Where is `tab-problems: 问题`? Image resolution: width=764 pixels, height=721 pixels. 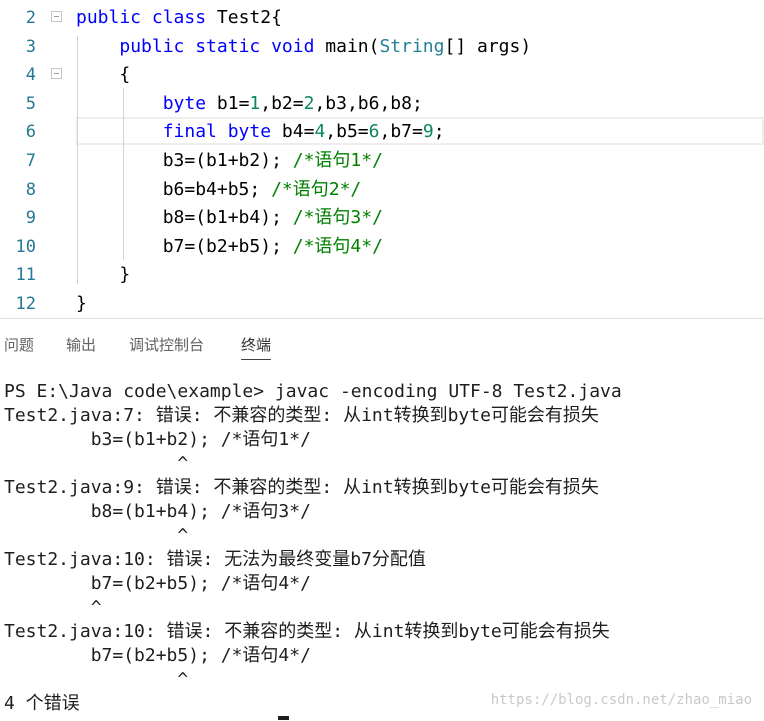 tab-problems: 问题 is located at coordinates (19, 345).